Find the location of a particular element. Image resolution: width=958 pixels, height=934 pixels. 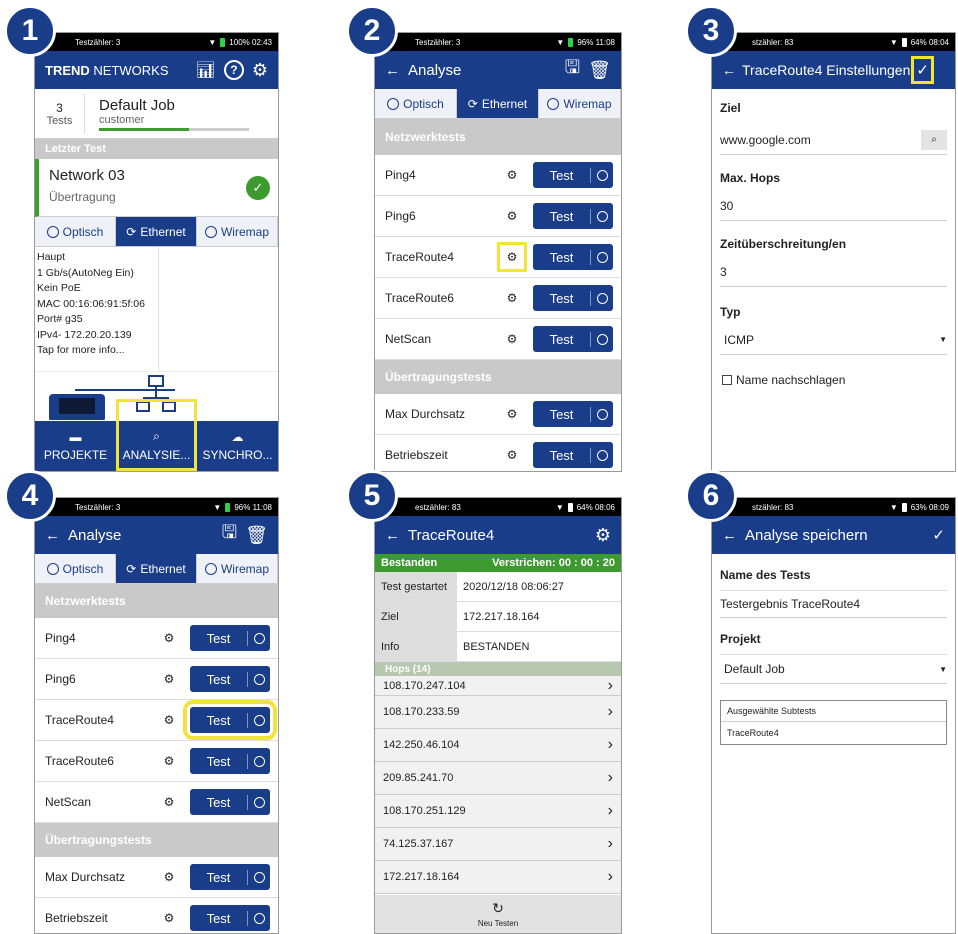

target-input: www.google.com ⌕ is located at coordinates (833, 140).